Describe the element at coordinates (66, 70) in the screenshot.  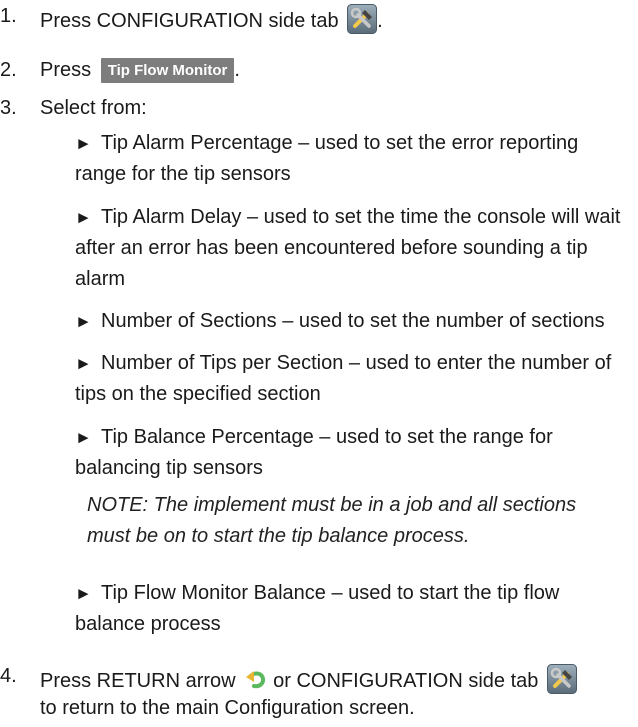
I see `step-text: Press` at that location.